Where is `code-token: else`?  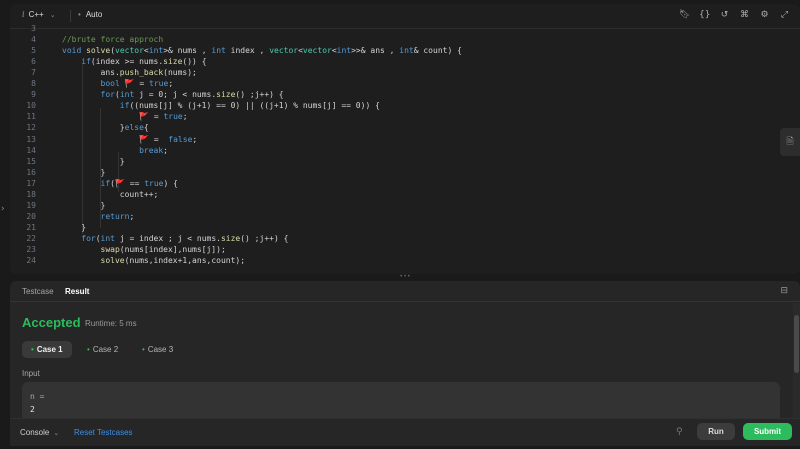 code-token: else is located at coordinates (134, 128).